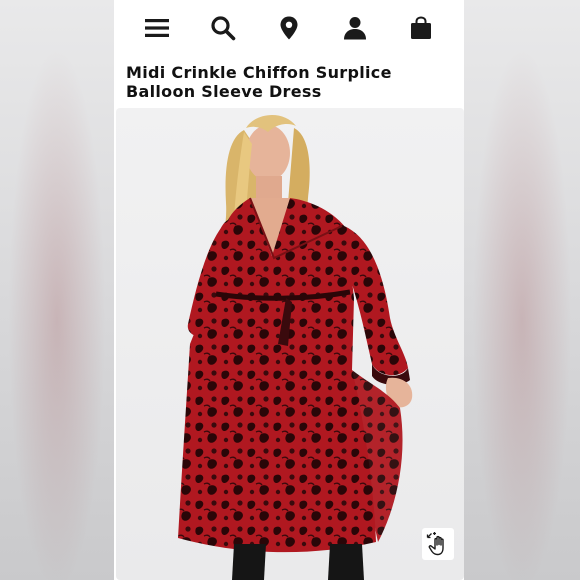 The image size is (580, 580). I want to click on product-title-line-2: Balloon Sleeve Dress, so click(224, 91).